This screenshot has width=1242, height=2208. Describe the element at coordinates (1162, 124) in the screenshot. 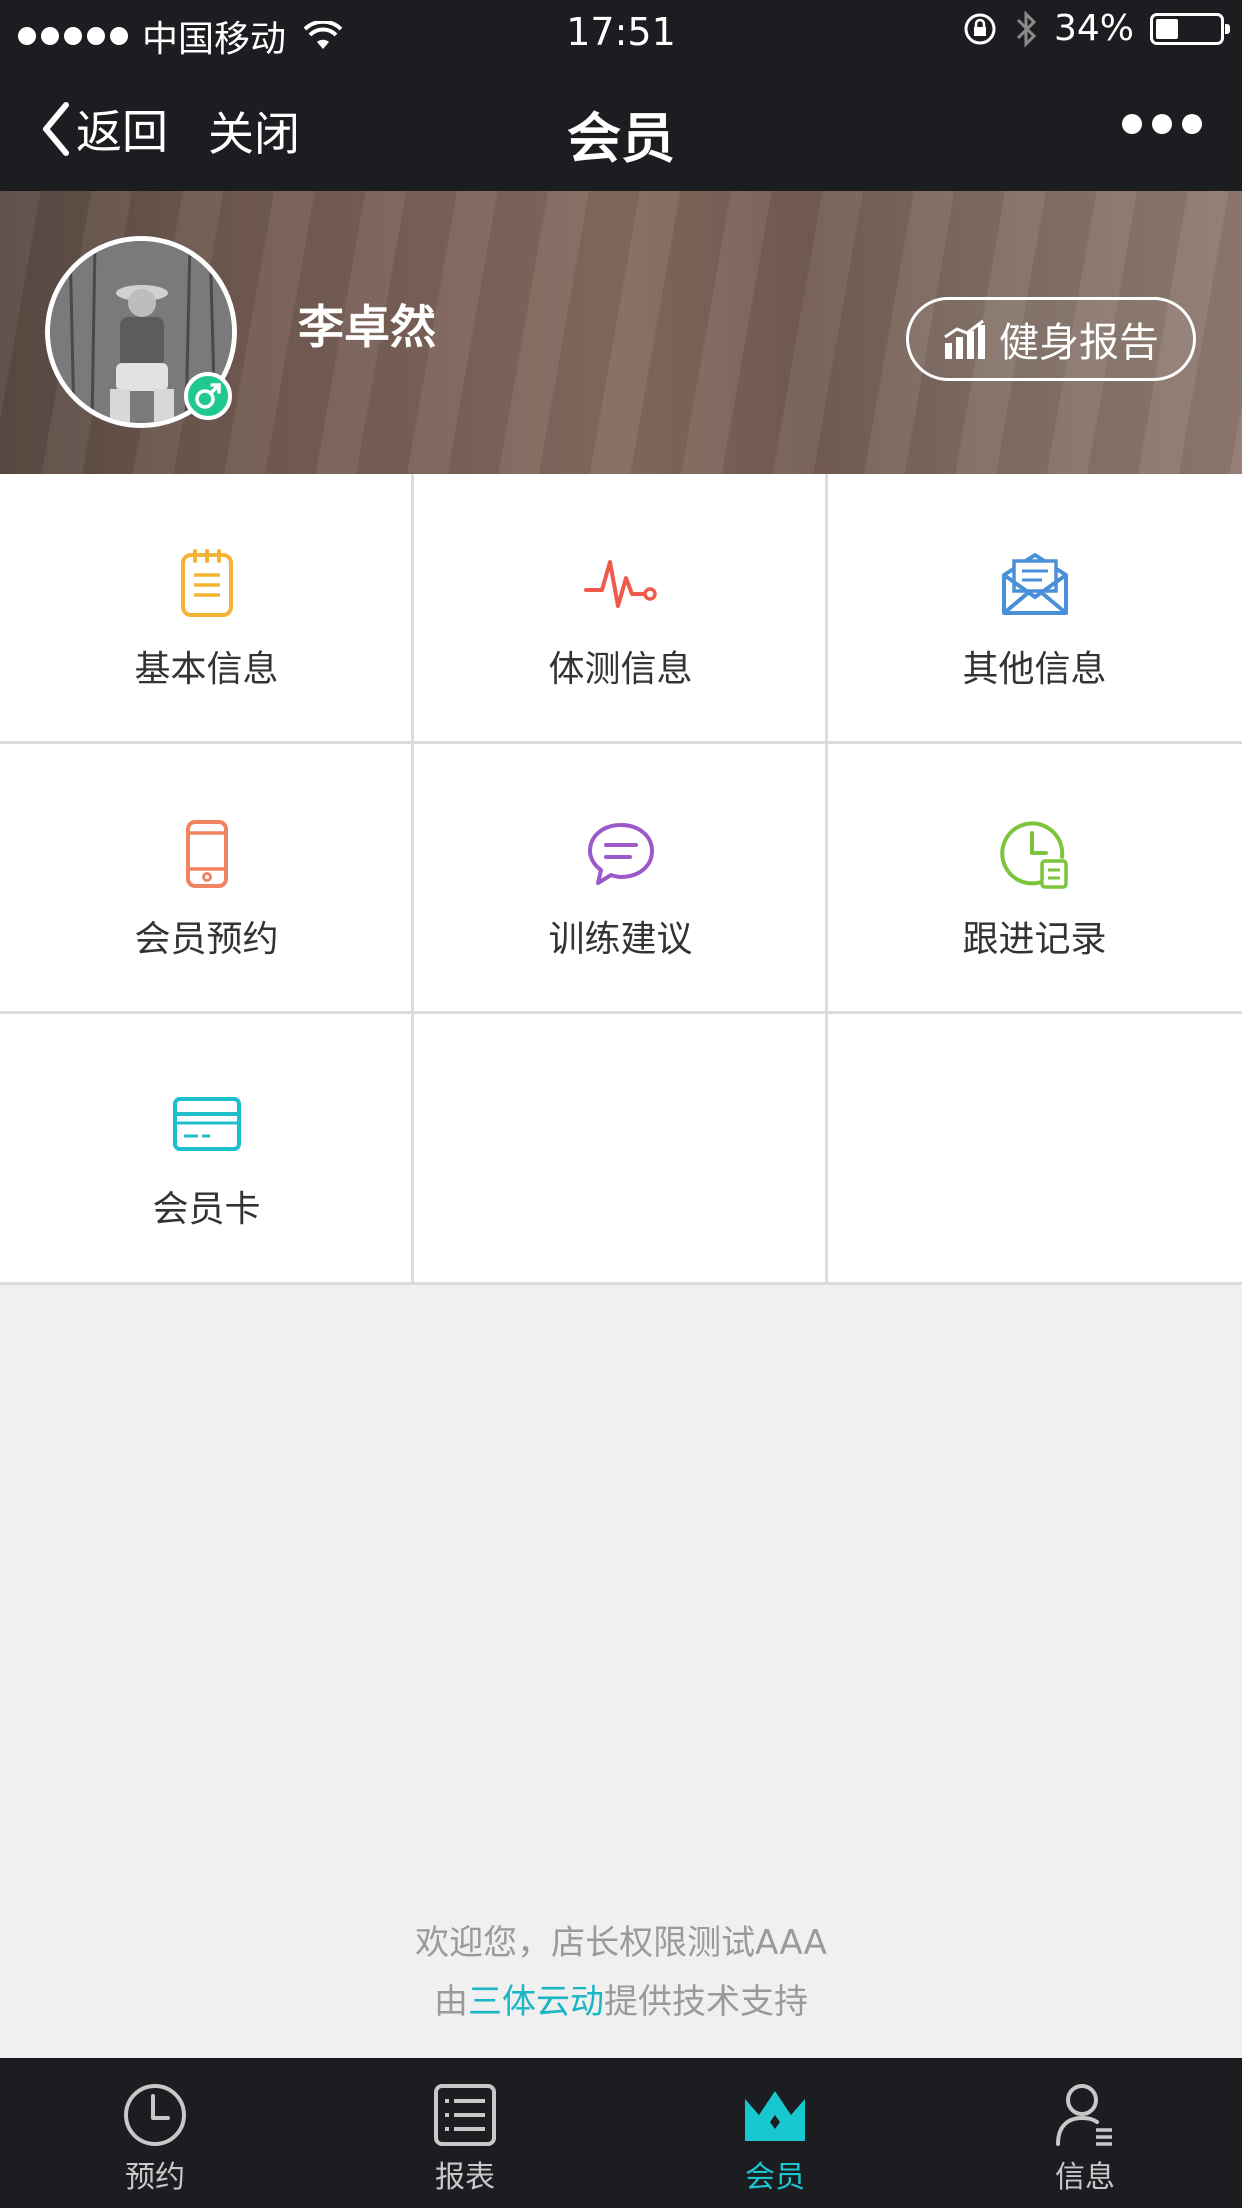

I see `more-menu-button` at that location.